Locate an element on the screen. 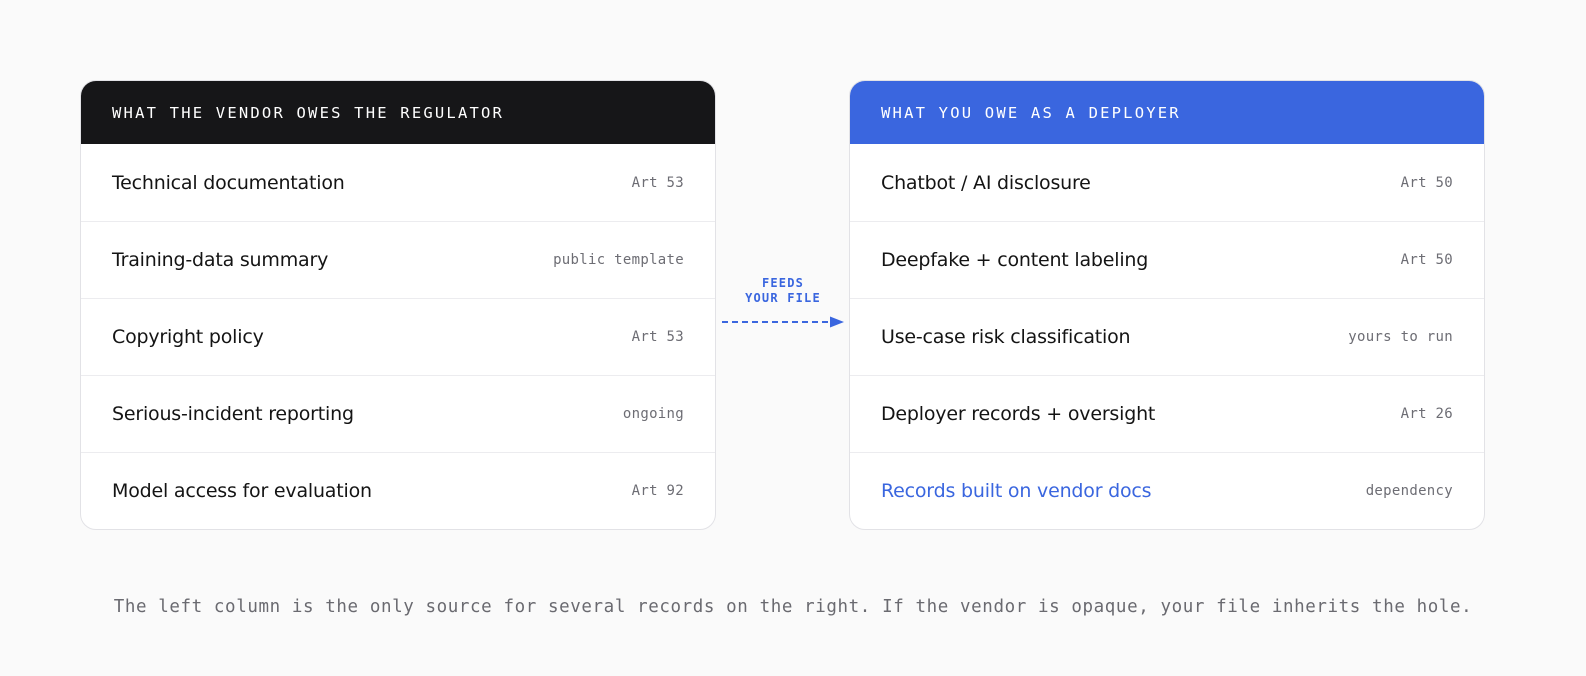  connector-label-line2: YOUR FILE is located at coordinates (783, 298).